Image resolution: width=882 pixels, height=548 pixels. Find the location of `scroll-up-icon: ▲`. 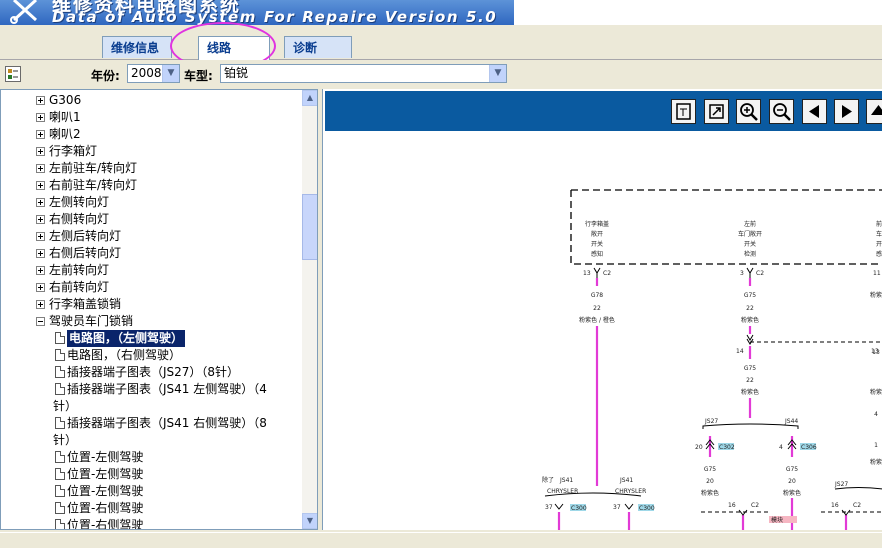

scroll-up-icon: ▲ is located at coordinates (309, 98).